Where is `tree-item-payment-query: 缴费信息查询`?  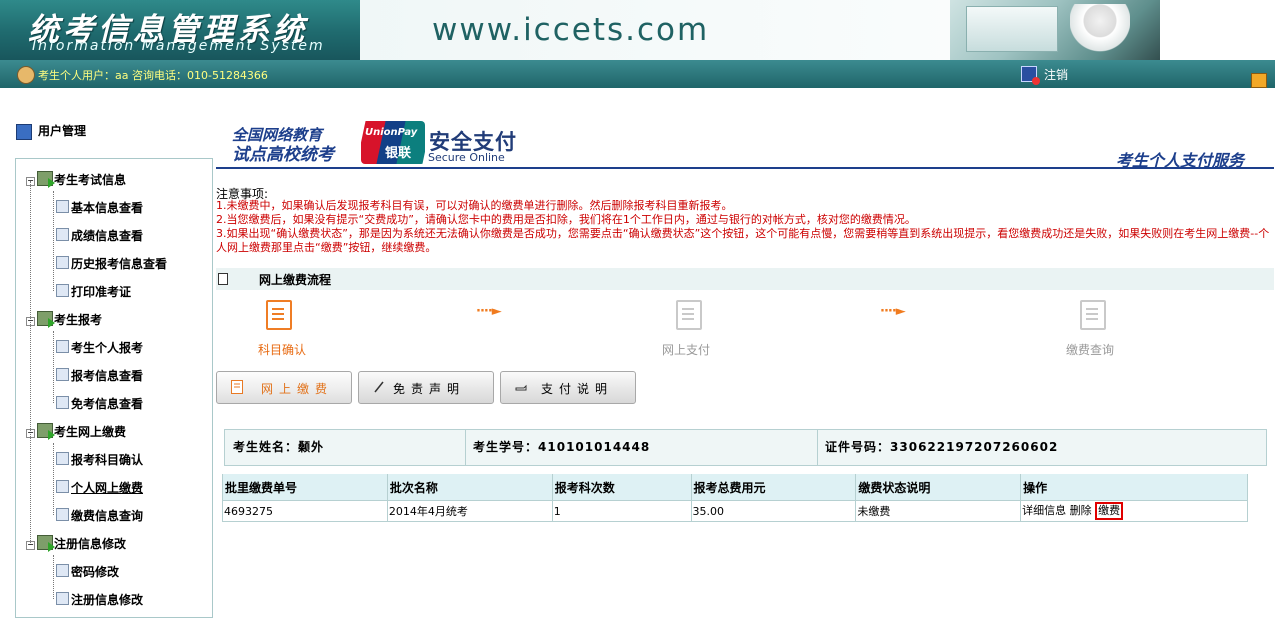 tree-item-payment-query: 缴费信息查询 is located at coordinates (99, 515).